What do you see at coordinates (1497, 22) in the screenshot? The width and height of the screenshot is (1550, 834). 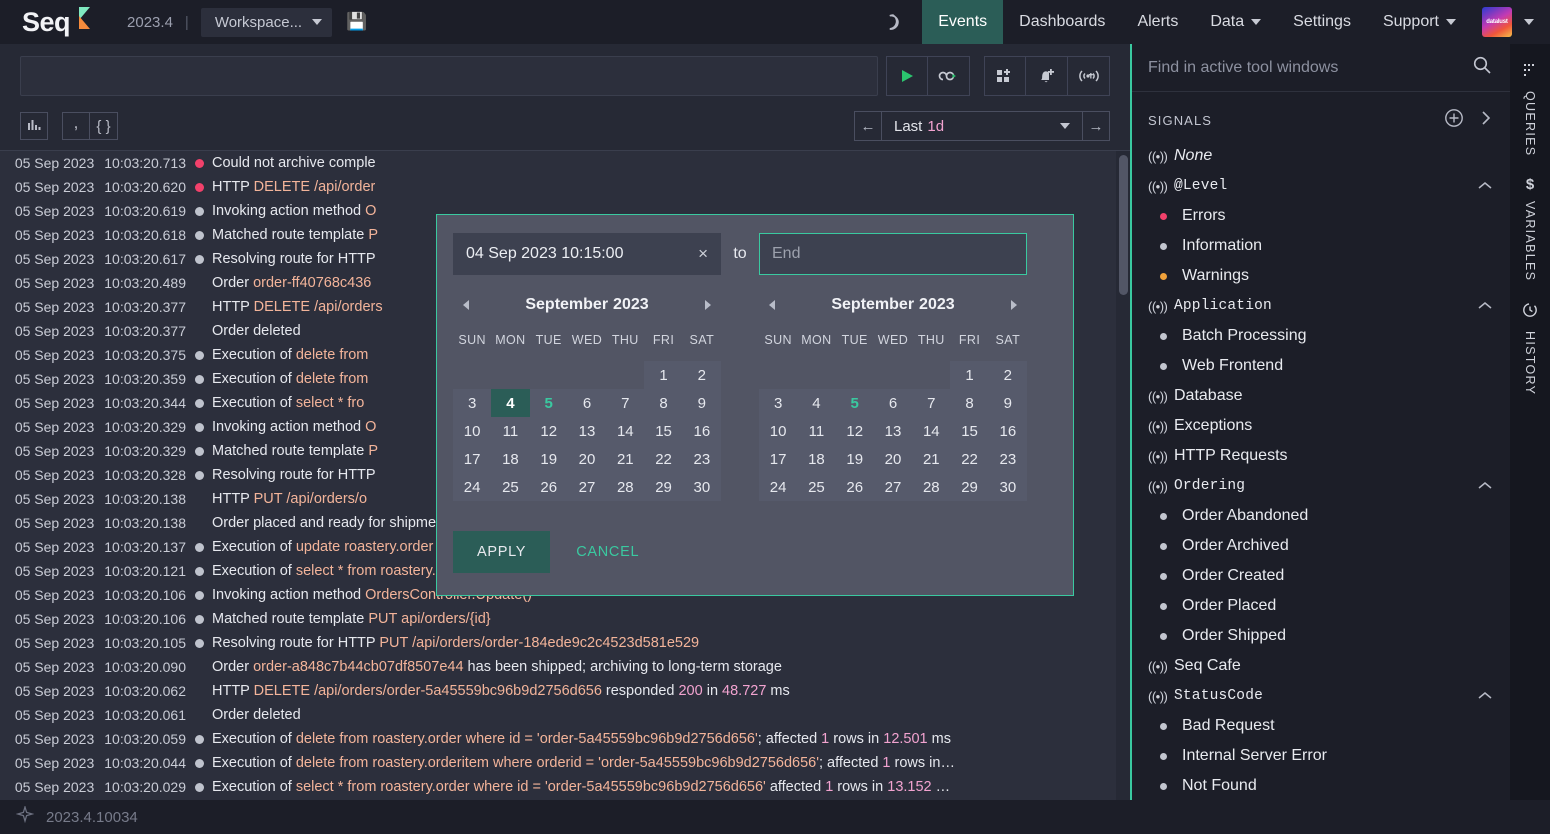 I see `avatar: datalust` at bounding box center [1497, 22].